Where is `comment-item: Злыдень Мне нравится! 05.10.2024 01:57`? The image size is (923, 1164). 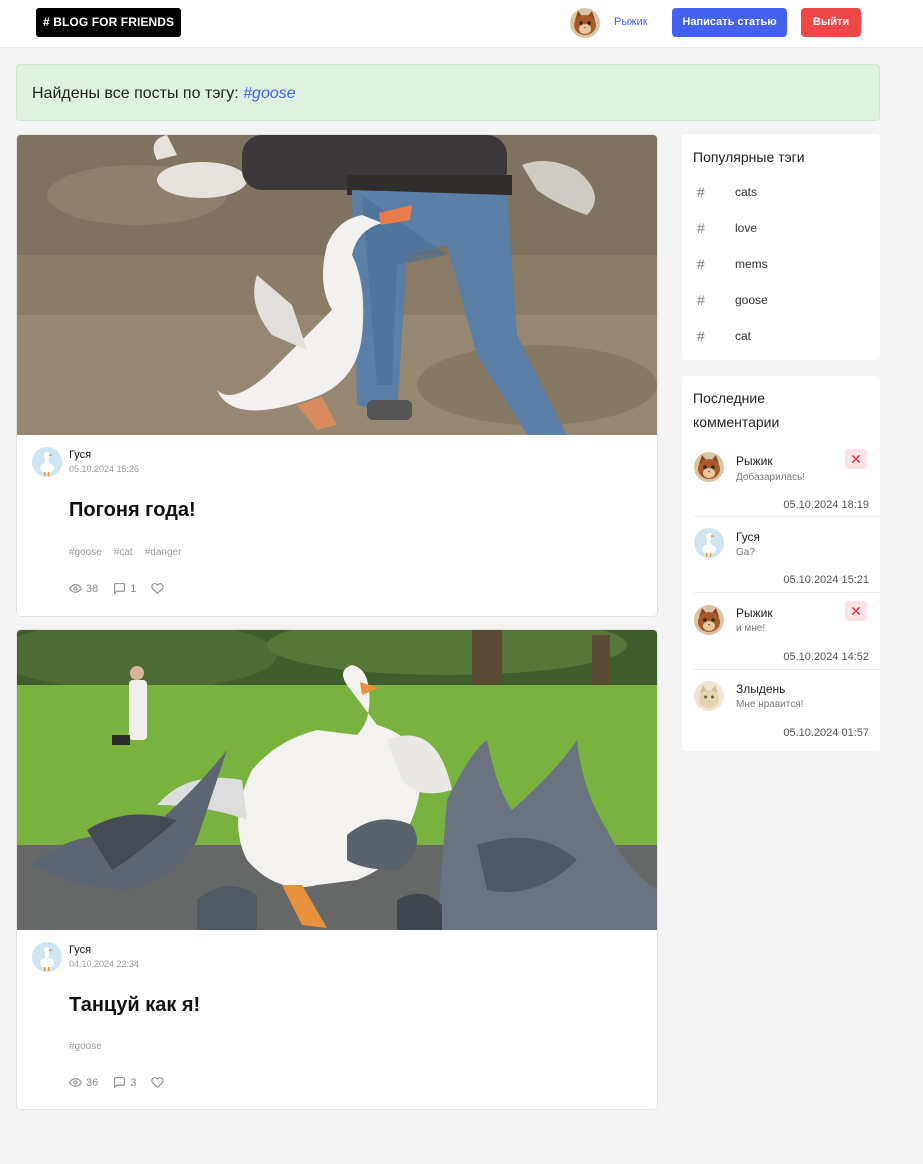 comment-item: Злыдень Мне нравится! 05.10.2024 01:57 is located at coordinates (781, 713).